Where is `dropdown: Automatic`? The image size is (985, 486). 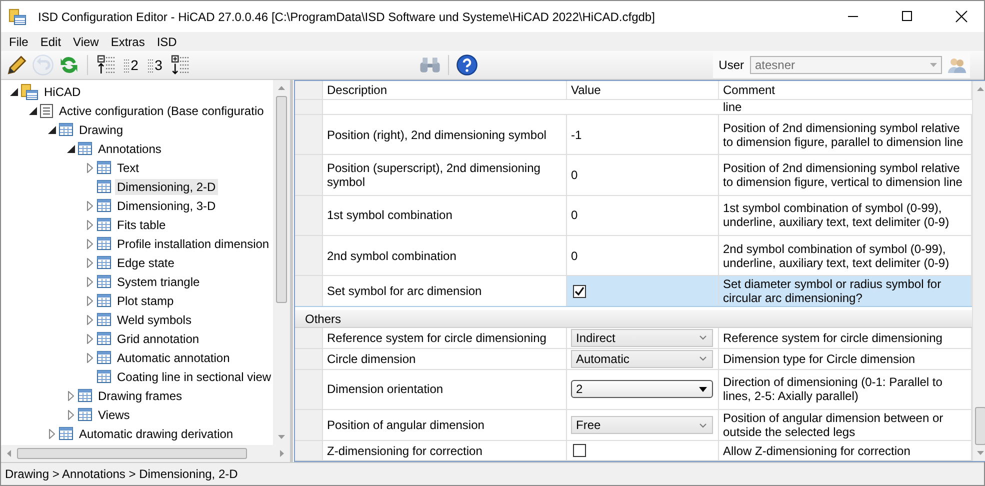 dropdown: Automatic is located at coordinates (642, 359).